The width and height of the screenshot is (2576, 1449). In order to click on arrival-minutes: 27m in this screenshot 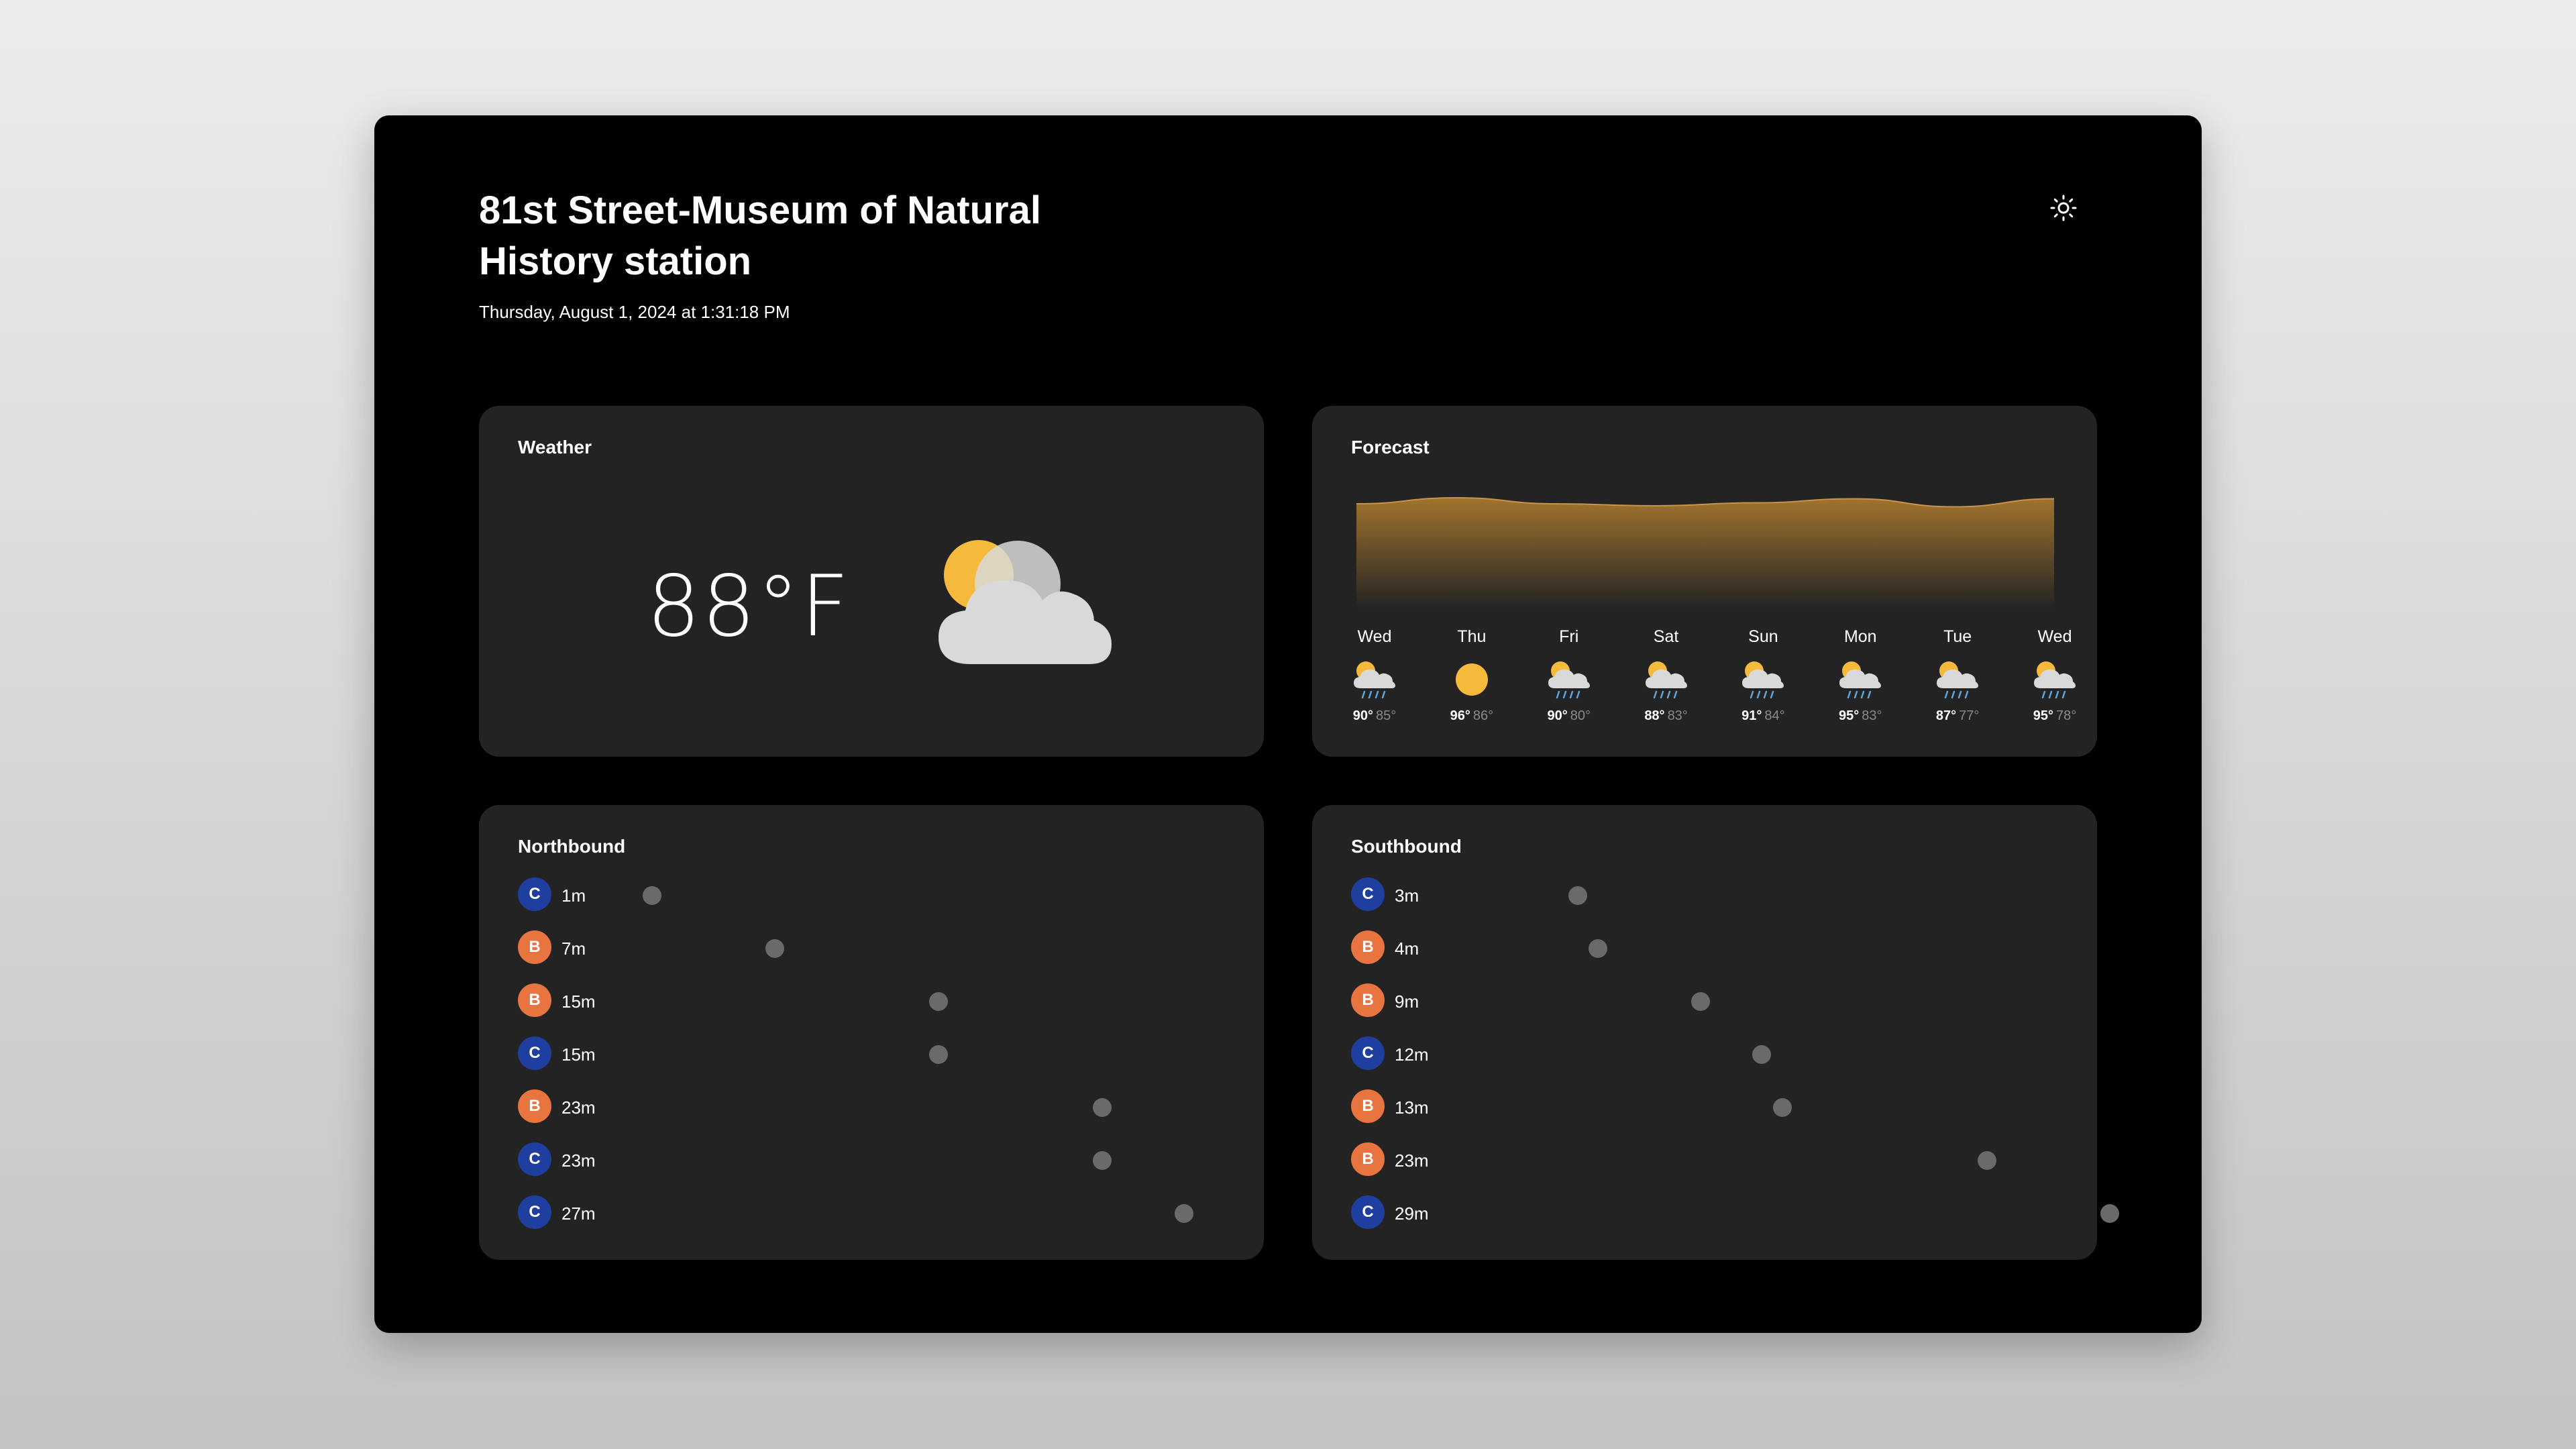, I will do `click(578, 1213)`.